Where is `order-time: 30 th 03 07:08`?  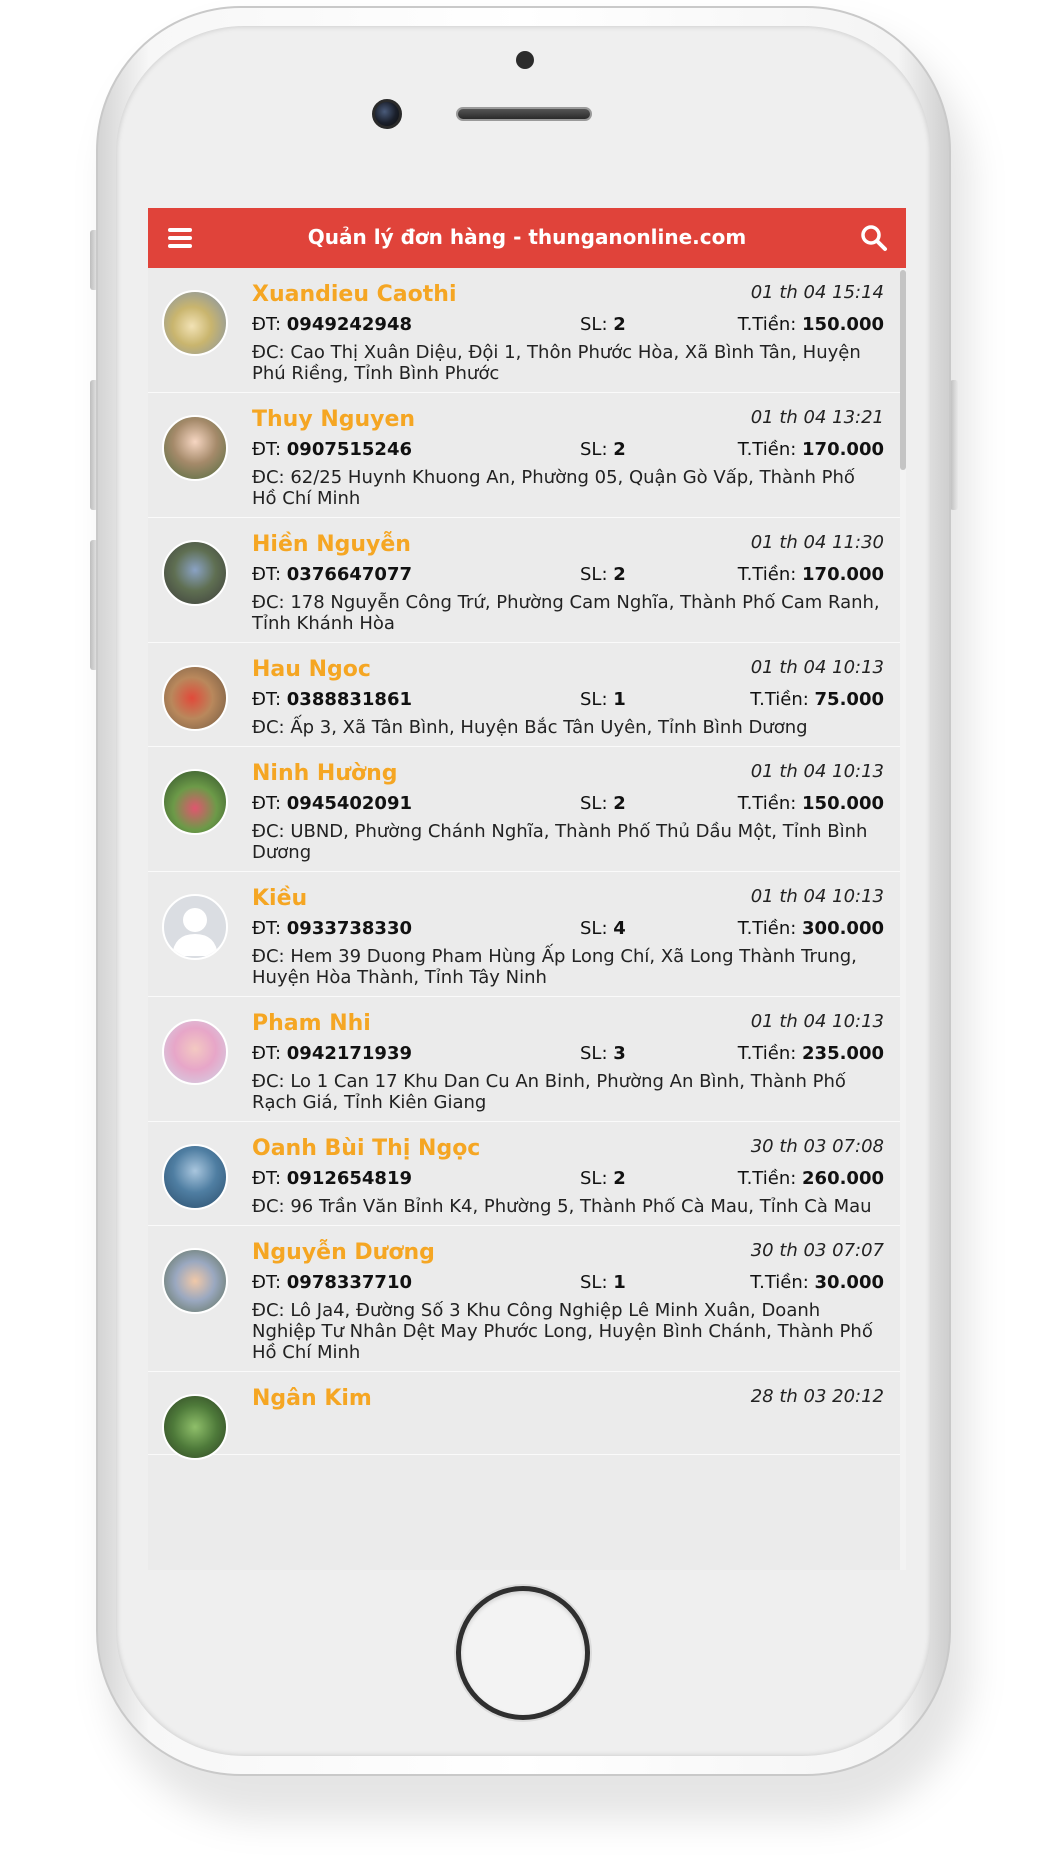 order-time: 30 th 03 07:08 is located at coordinates (817, 1146).